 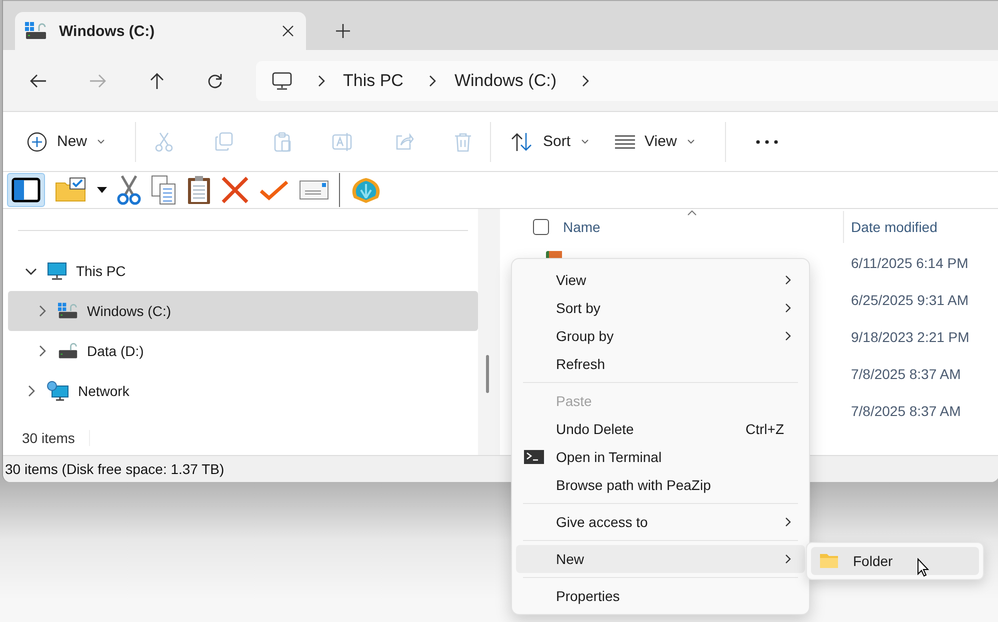 I want to click on cursor-icon, so click(x=923, y=567).